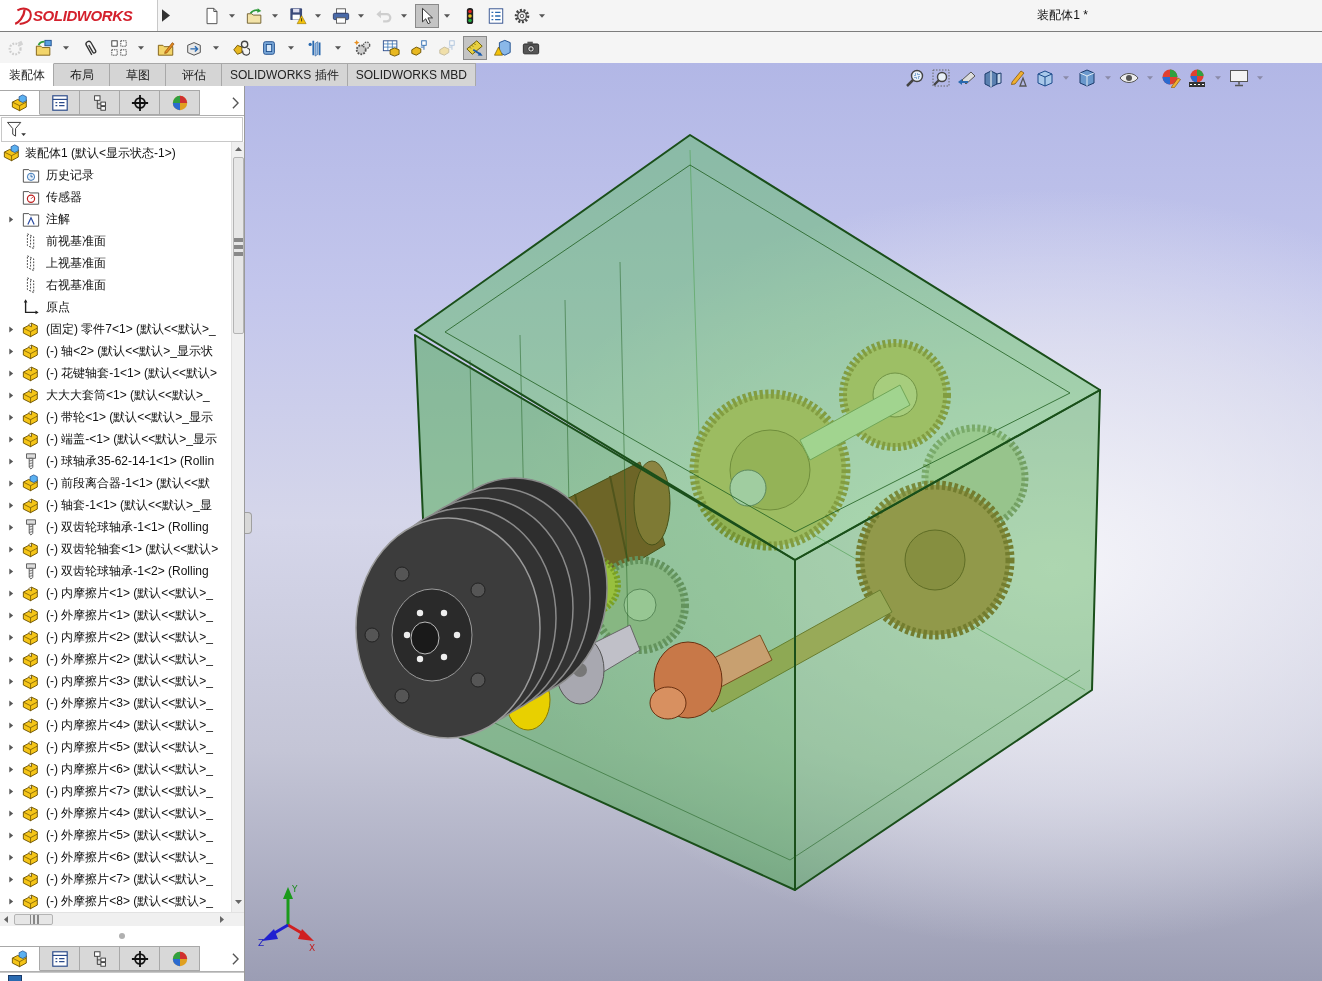 This screenshot has width=1322, height=981. What do you see at coordinates (222, 919) in the screenshot?
I see `scroll-right-icon` at bounding box center [222, 919].